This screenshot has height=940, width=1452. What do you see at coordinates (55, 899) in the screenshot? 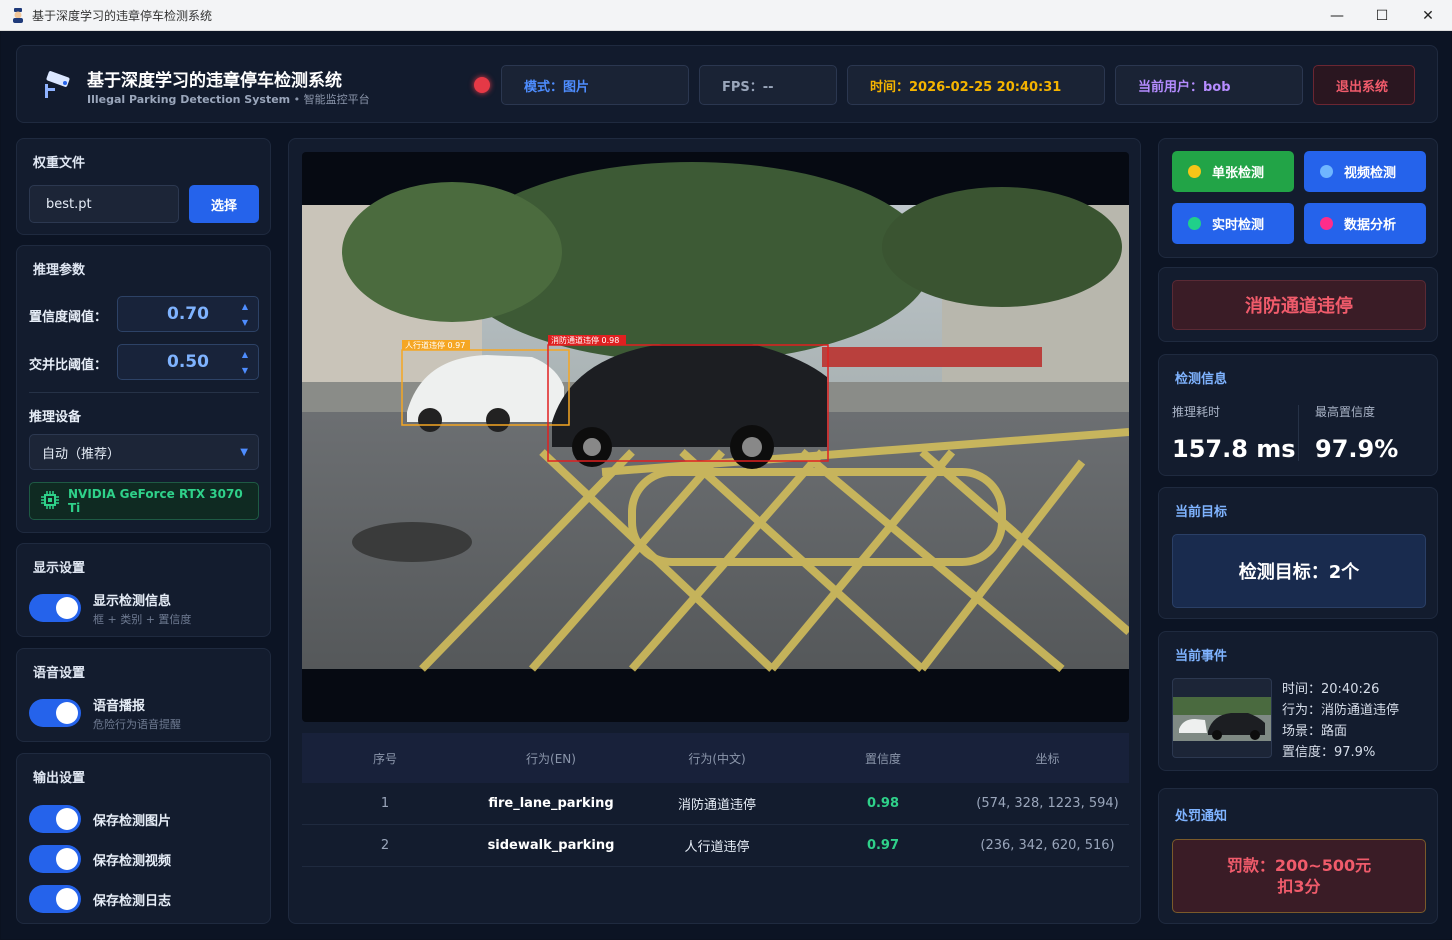
I see `save-log-toggle` at bounding box center [55, 899].